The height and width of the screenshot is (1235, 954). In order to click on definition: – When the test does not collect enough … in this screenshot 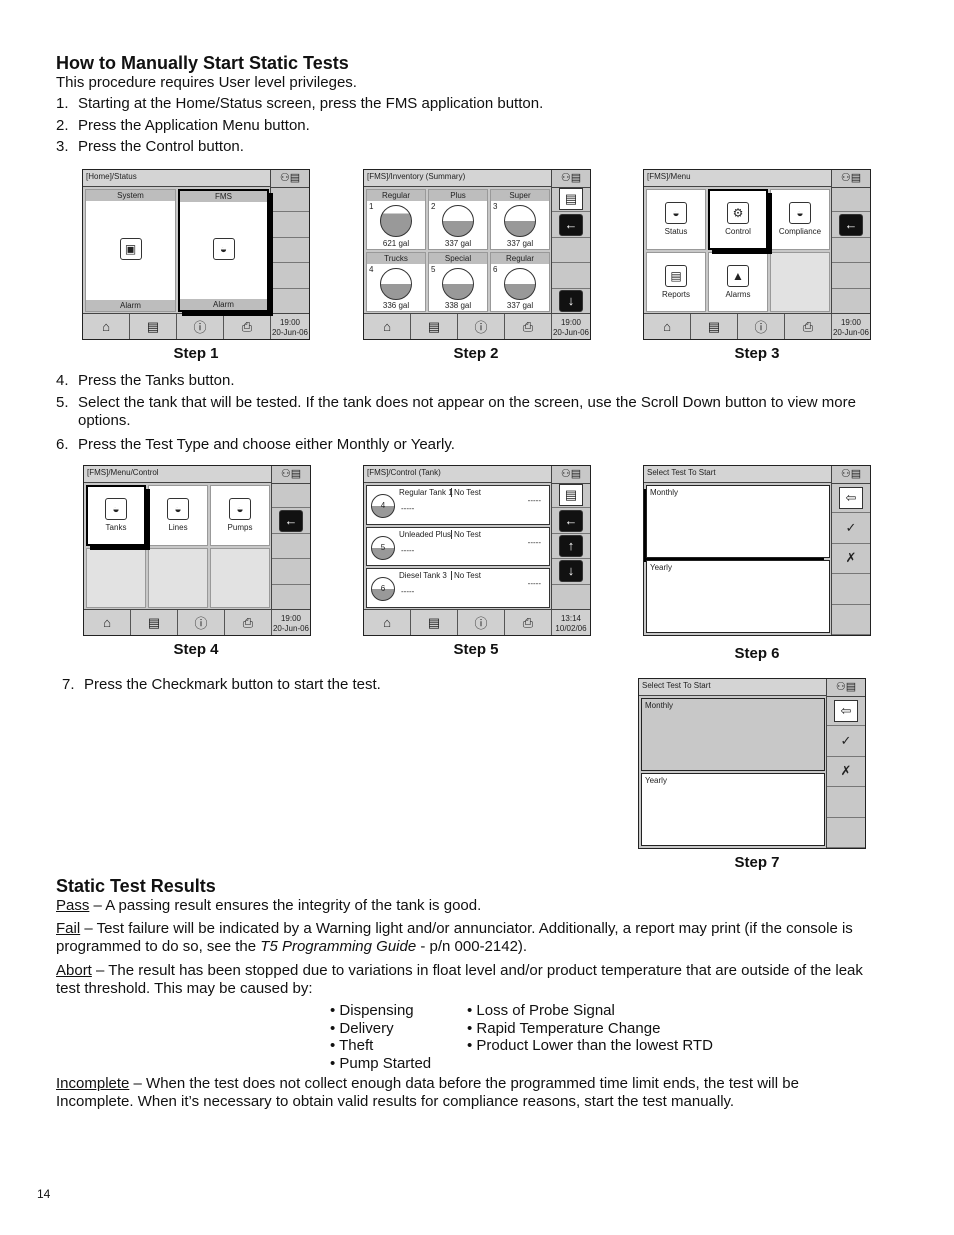, I will do `click(464, 1083)`.